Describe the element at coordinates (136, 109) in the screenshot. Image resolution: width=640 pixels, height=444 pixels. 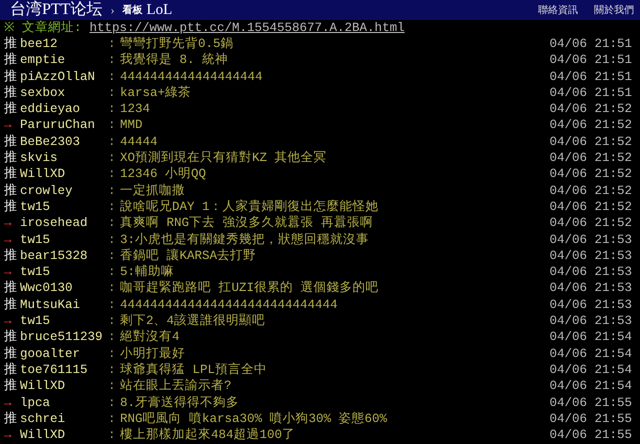
I see `comment-text: 1234` at that location.